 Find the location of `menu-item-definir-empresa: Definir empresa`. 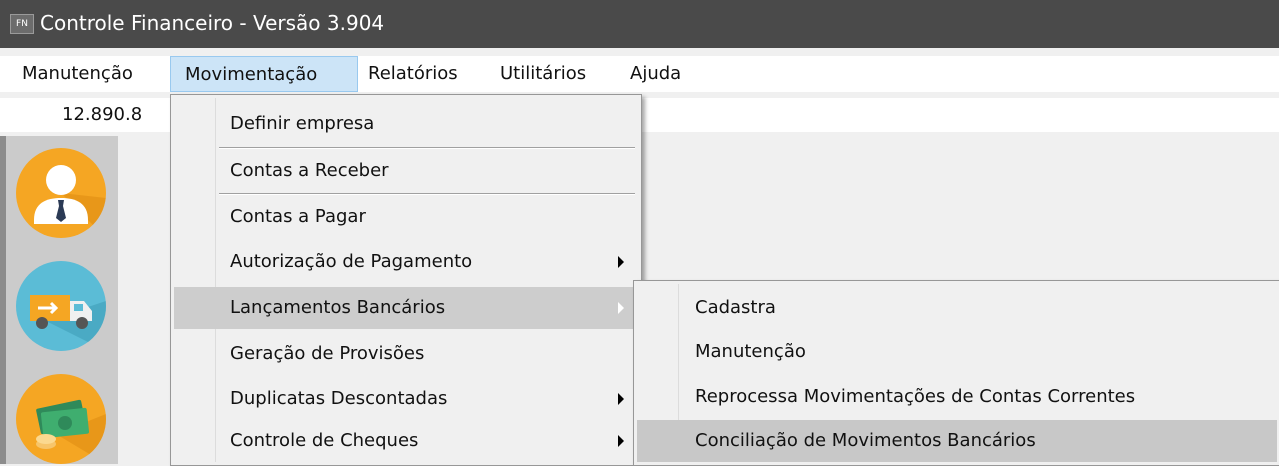

menu-item-definir-empresa: Definir empresa is located at coordinates (406, 124).